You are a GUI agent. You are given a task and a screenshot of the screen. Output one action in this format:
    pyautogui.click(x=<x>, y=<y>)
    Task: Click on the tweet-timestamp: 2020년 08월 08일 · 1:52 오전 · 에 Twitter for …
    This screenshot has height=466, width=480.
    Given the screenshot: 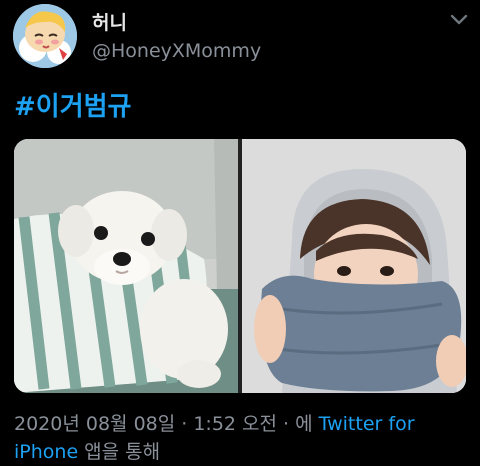 What is the action you would take?
    pyautogui.click(x=244, y=438)
    